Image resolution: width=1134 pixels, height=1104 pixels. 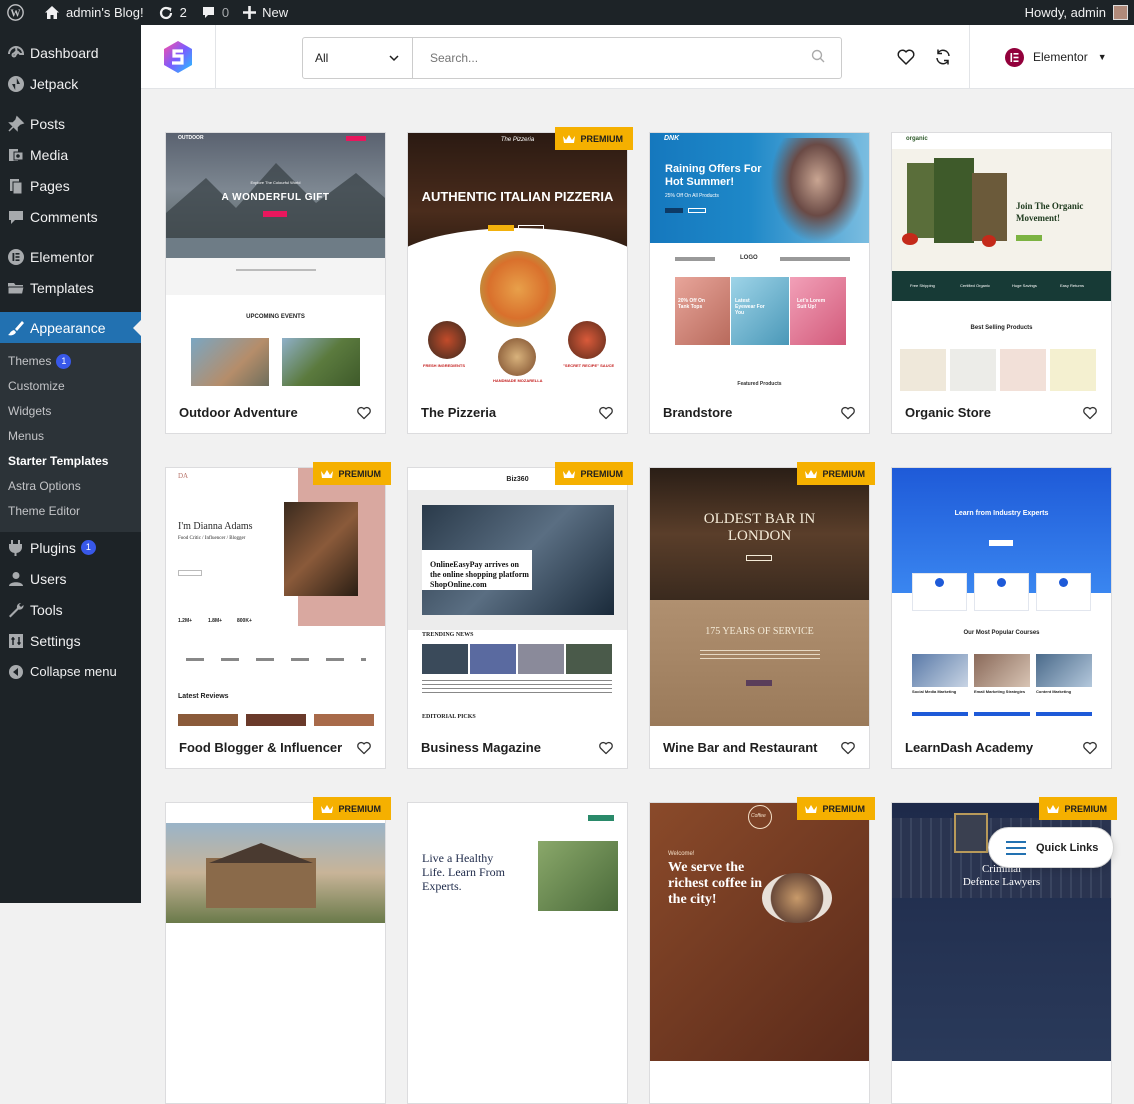 What do you see at coordinates (1001, 513) in the screenshot?
I see `learndash-hero: Learn from Industry Experts` at bounding box center [1001, 513].